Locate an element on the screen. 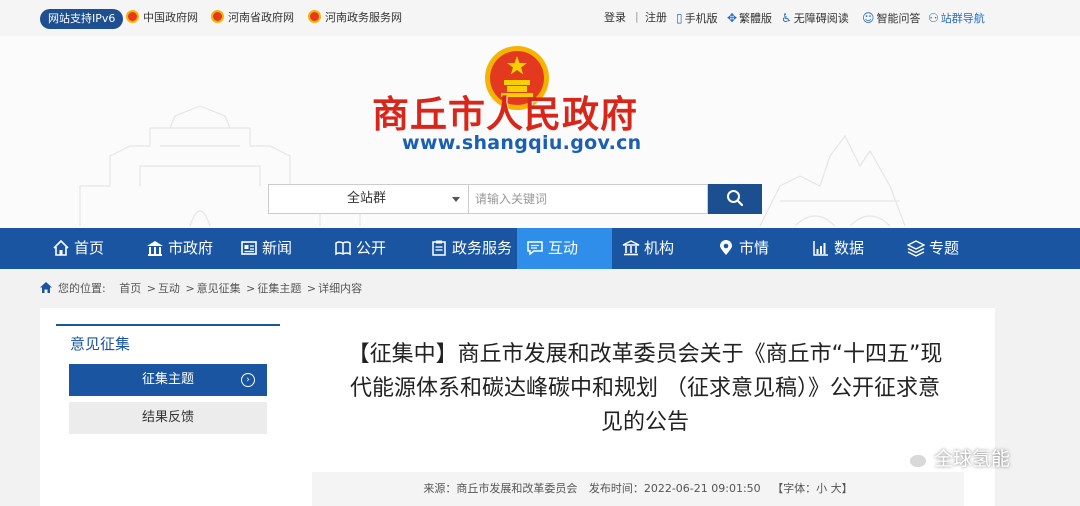 Image resolution: width=1080 pixels, height=506 pixels. search-button is located at coordinates (735, 199).